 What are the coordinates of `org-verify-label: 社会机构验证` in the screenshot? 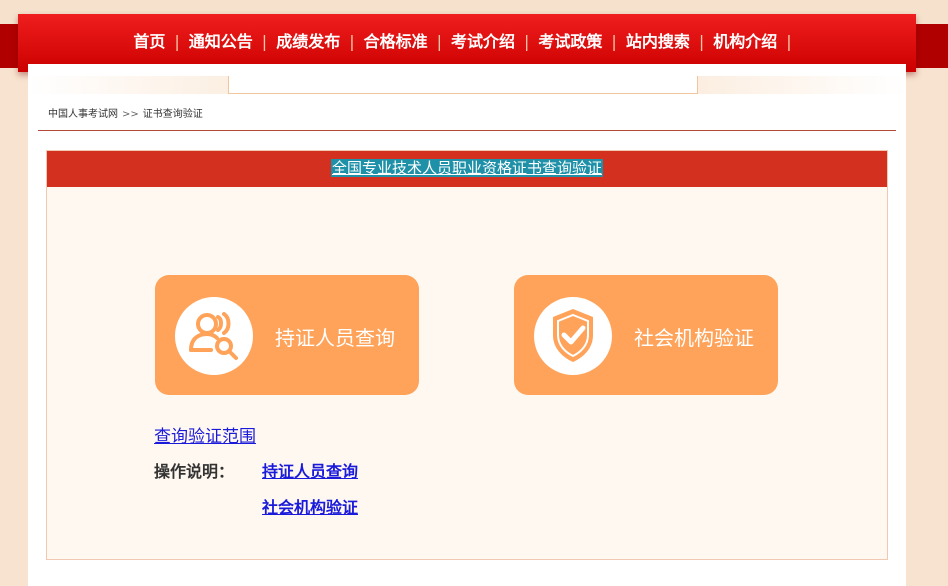 It's located at (694, 338).